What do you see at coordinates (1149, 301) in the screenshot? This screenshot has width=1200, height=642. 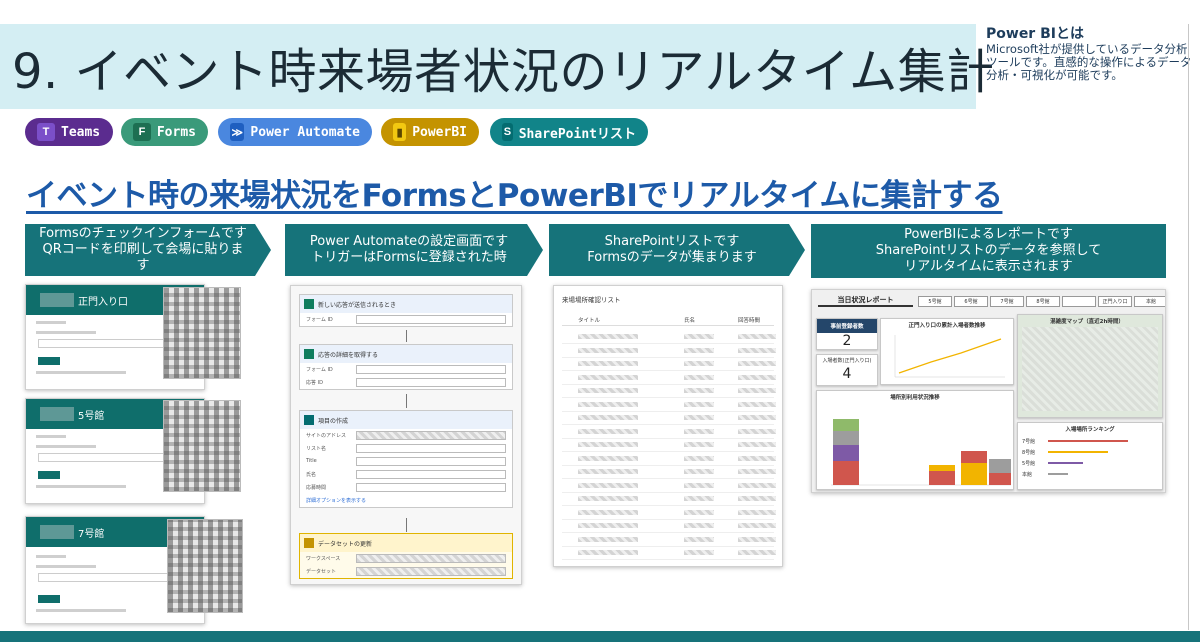 I see `report-tab: 本館` at bounding box center [1149, 301].